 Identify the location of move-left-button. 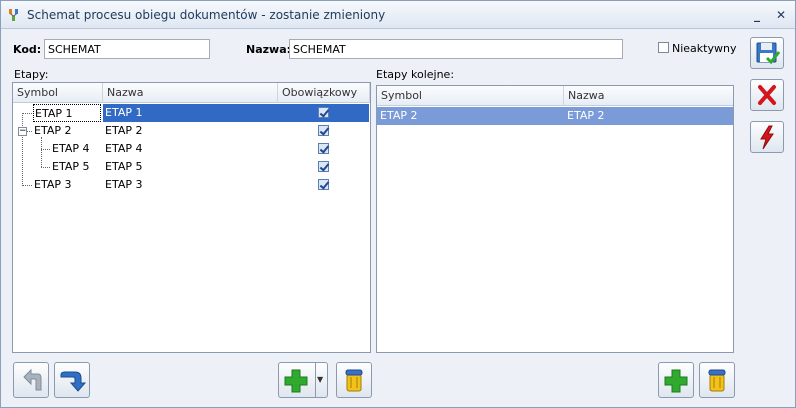
(31, 380).